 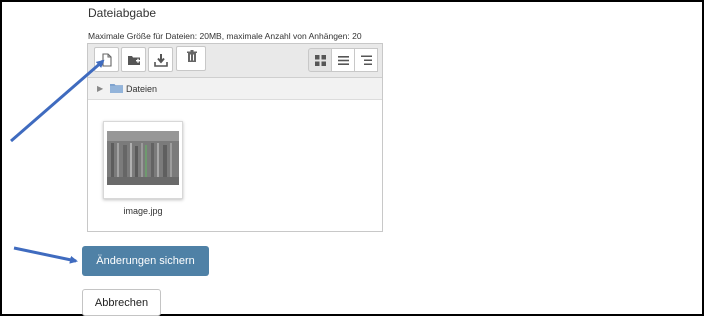 I want to click on create-folder-button, so click(x=133, y=59).